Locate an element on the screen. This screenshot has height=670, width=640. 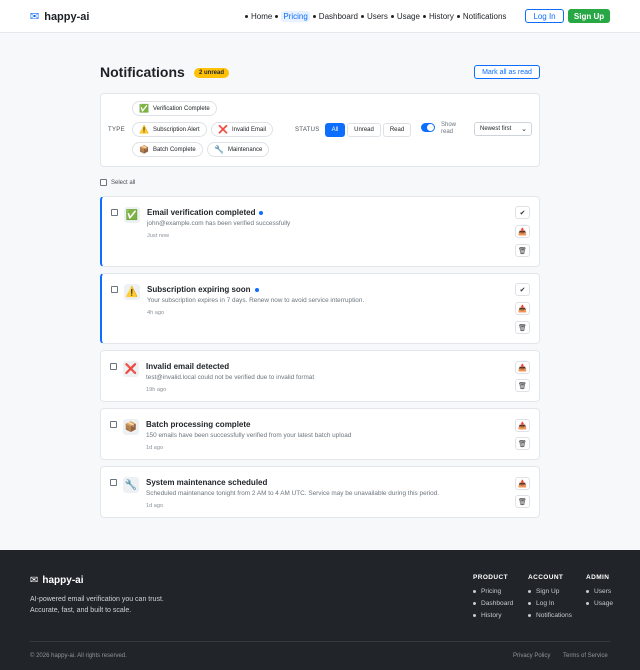
show-read-label: Show read is located at coordinates (449, 128).